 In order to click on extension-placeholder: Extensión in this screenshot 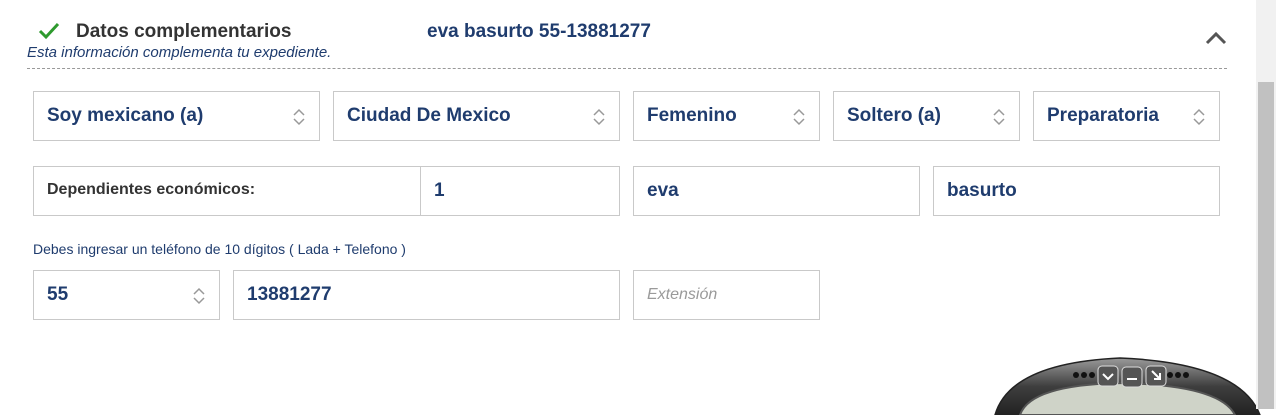, I will do `click(682, 294)`.